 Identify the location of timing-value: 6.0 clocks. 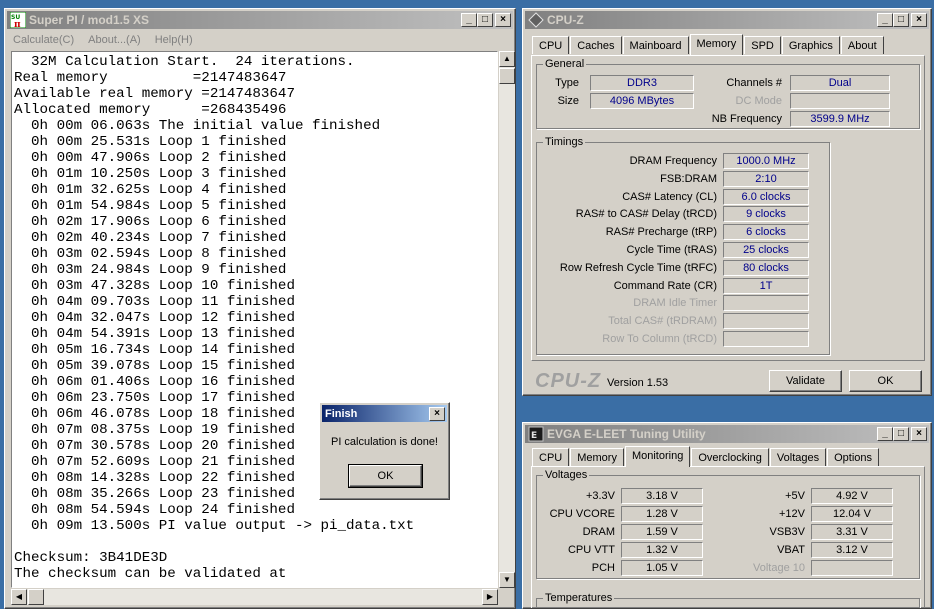
(766, 196).